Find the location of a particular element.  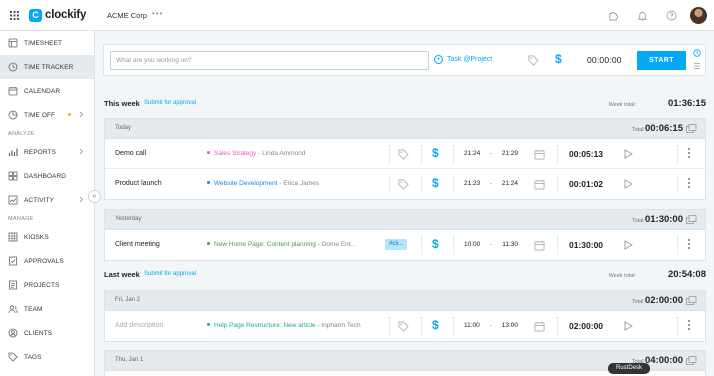

rustdesk-badge: RustDesk is located at coordinates (629, 368).